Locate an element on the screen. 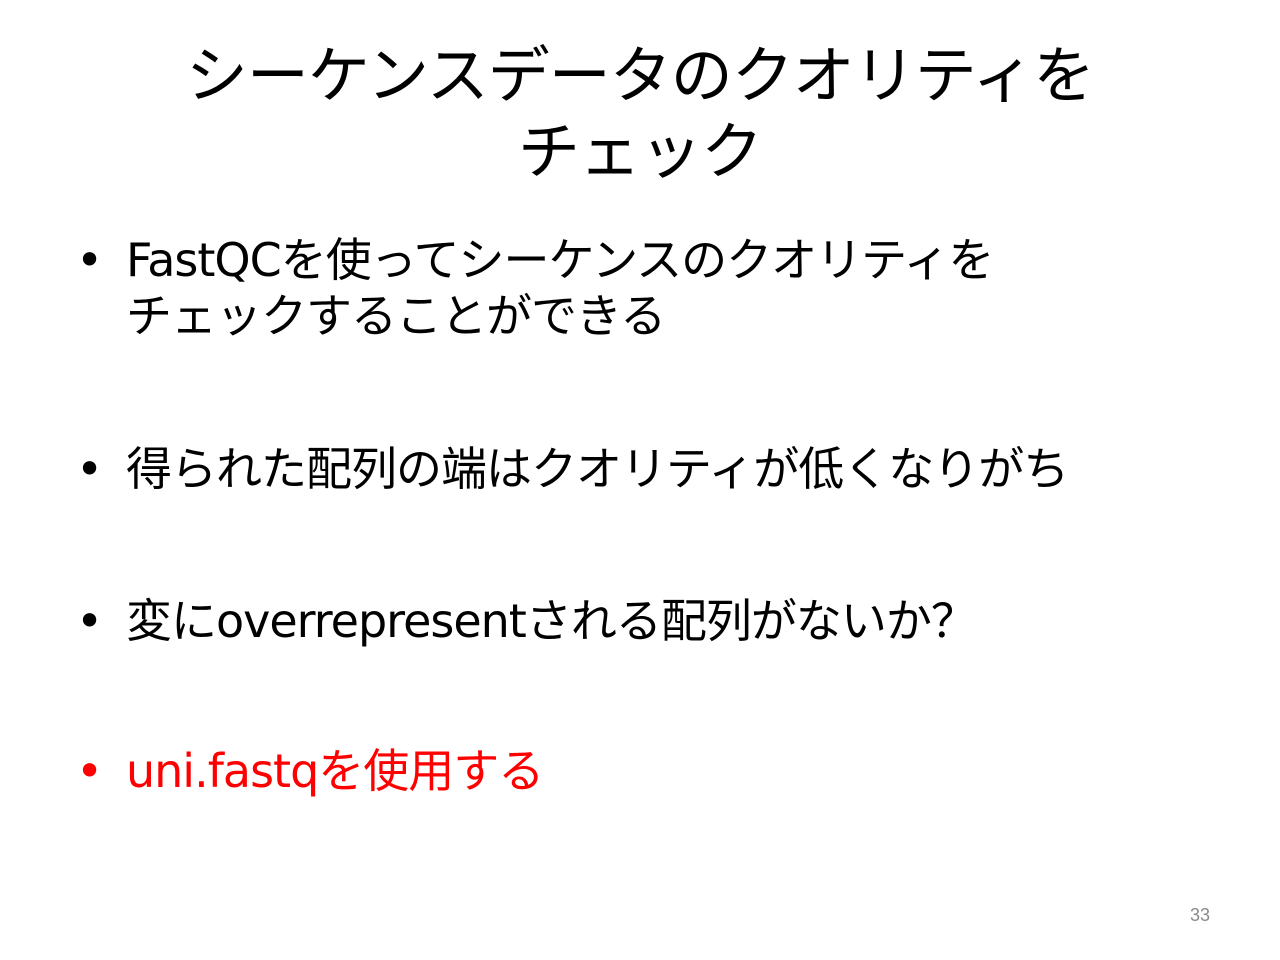  bullet-text: FastQCを使ってシーケンスのクオリティを チェックすることができる is located at coordinates (686, 288).